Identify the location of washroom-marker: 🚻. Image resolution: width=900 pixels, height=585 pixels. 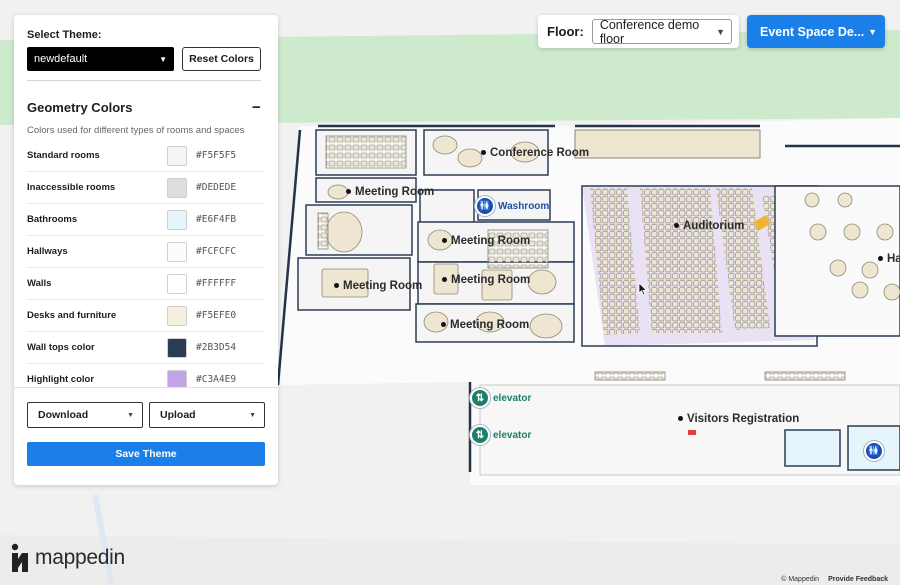
(874, 451).